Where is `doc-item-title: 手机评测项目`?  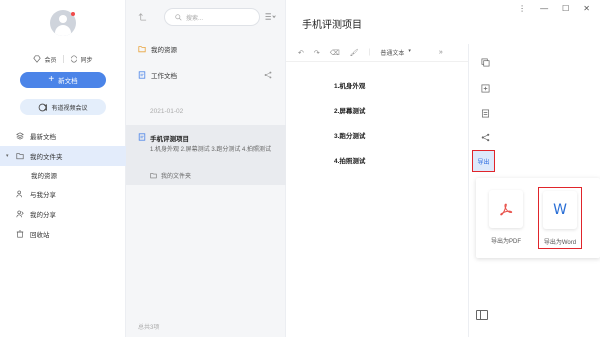
doc-item-title: 手机评测项目 is located at coordinates (169, 139).